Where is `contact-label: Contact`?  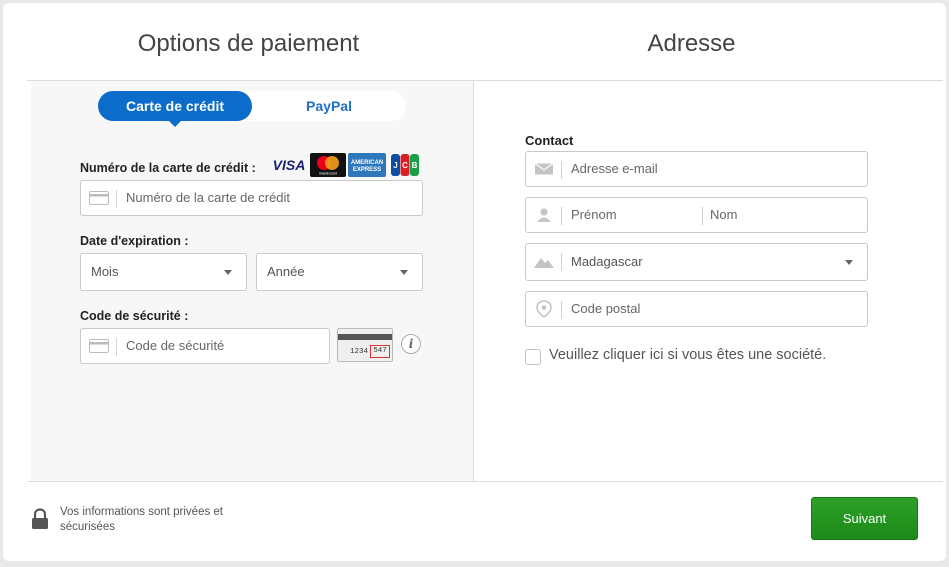 contact-label: Contact is located at coordinates (549, 140).